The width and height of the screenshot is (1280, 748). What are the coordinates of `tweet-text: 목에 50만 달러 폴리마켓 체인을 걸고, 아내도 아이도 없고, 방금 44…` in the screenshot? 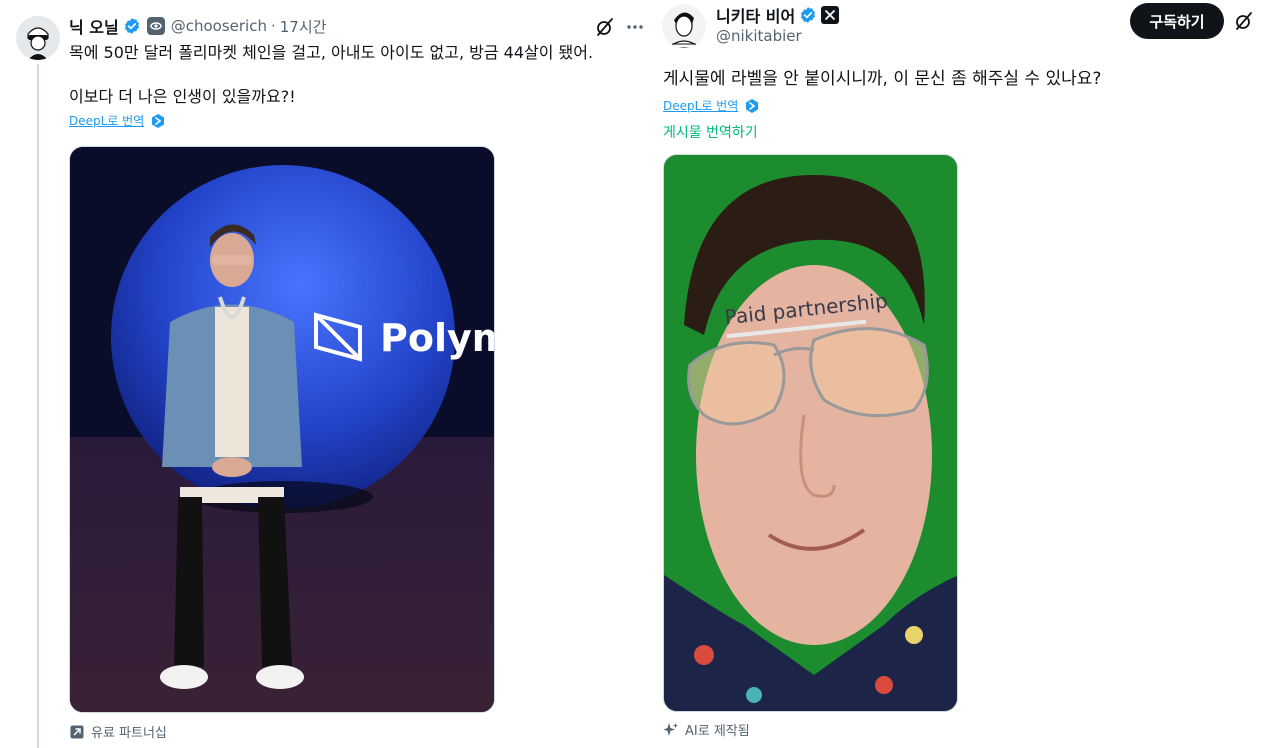 It's located at (331, 74).